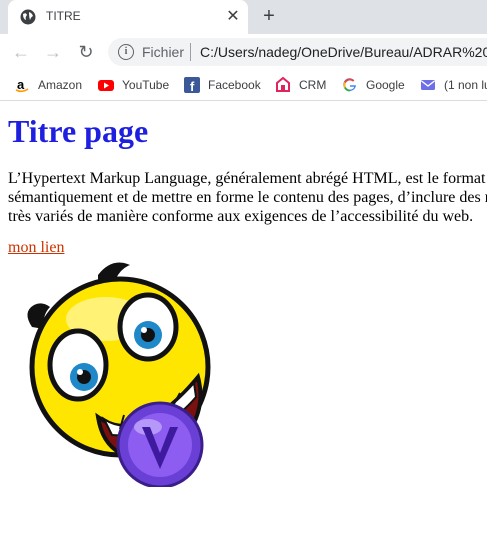 The height and width of the screenshot is (537, 487). I want to click on bookmark-google: Google, so click(373, 85).